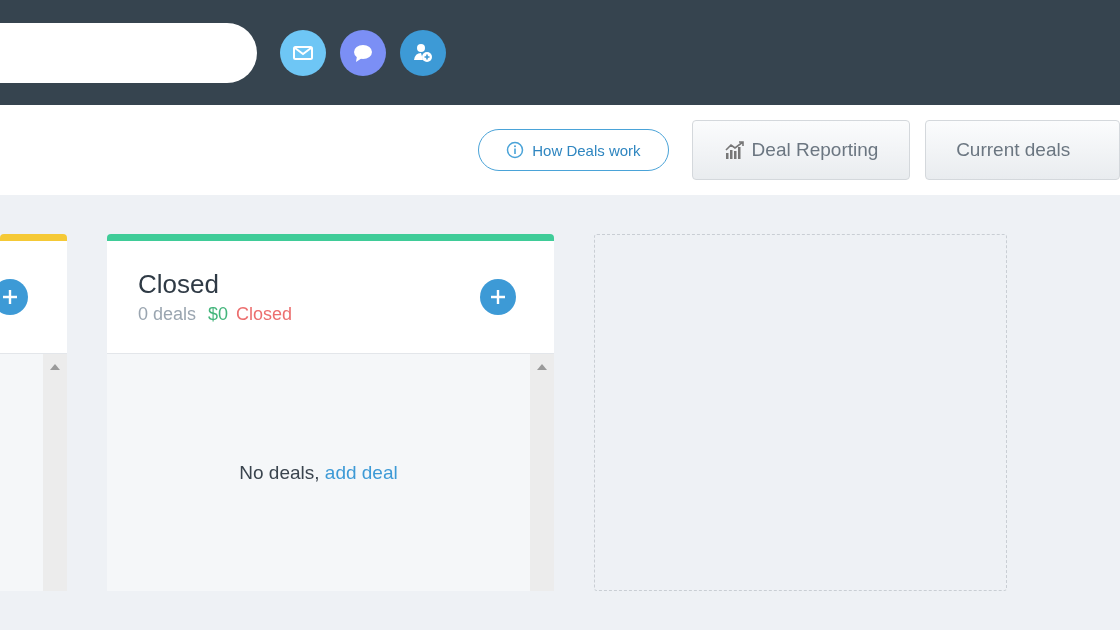 This screenshot has width=1120, height=630. I want to click on search-field, so click(128, 52).